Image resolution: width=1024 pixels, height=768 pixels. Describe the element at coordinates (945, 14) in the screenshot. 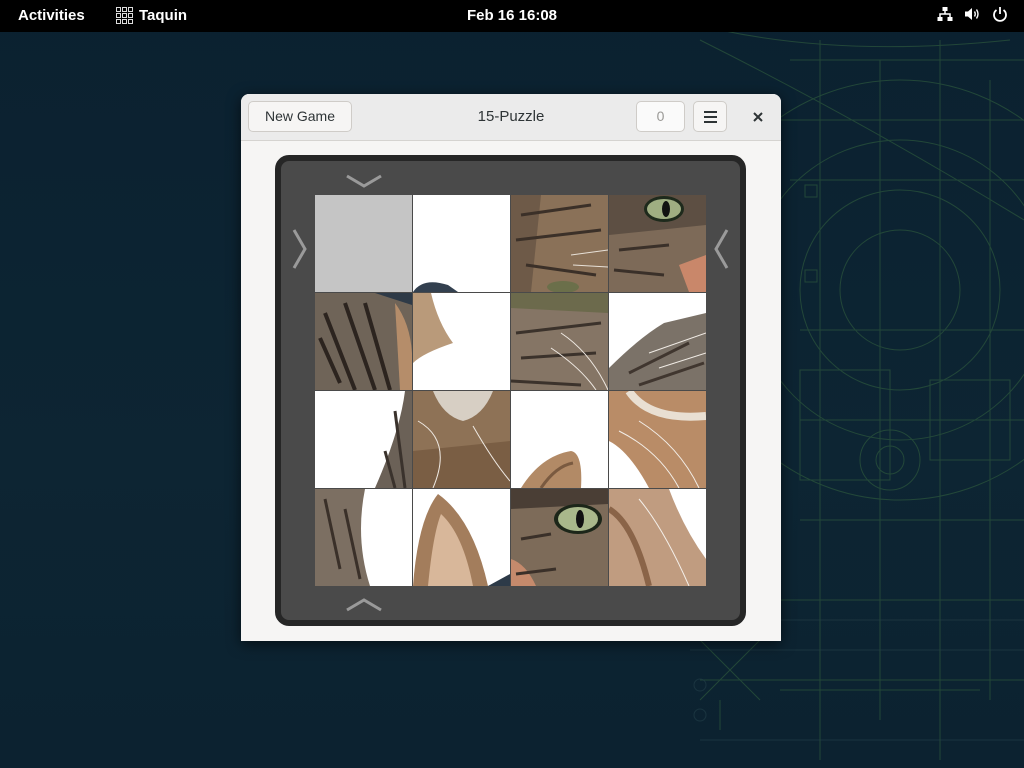

I see `network-icon` at that location.